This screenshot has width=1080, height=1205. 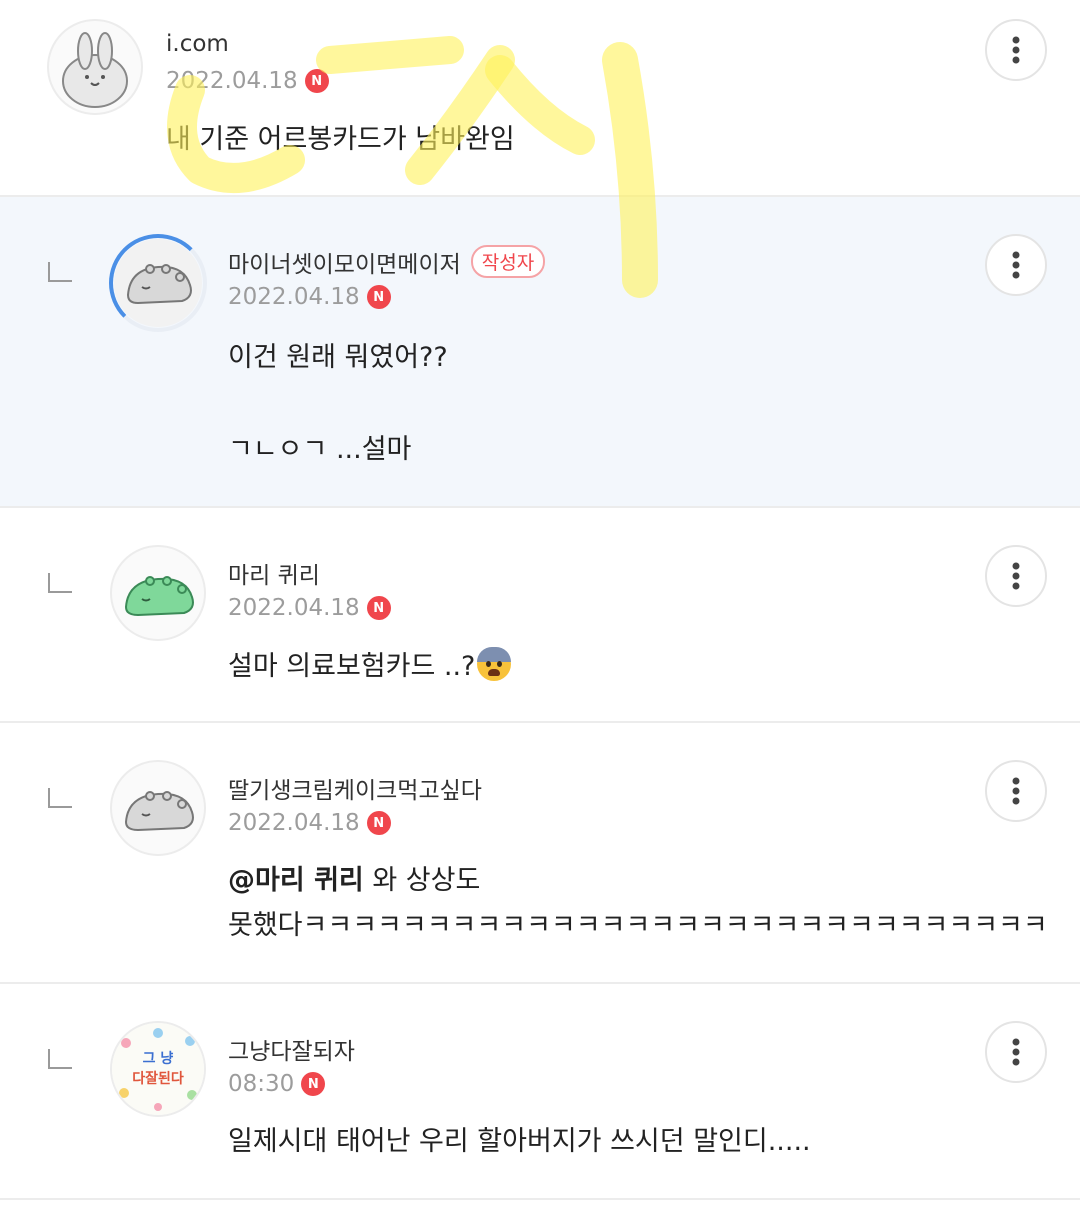 I want to click on comment-date: 08:30 N, so click(x=277, y=1084).